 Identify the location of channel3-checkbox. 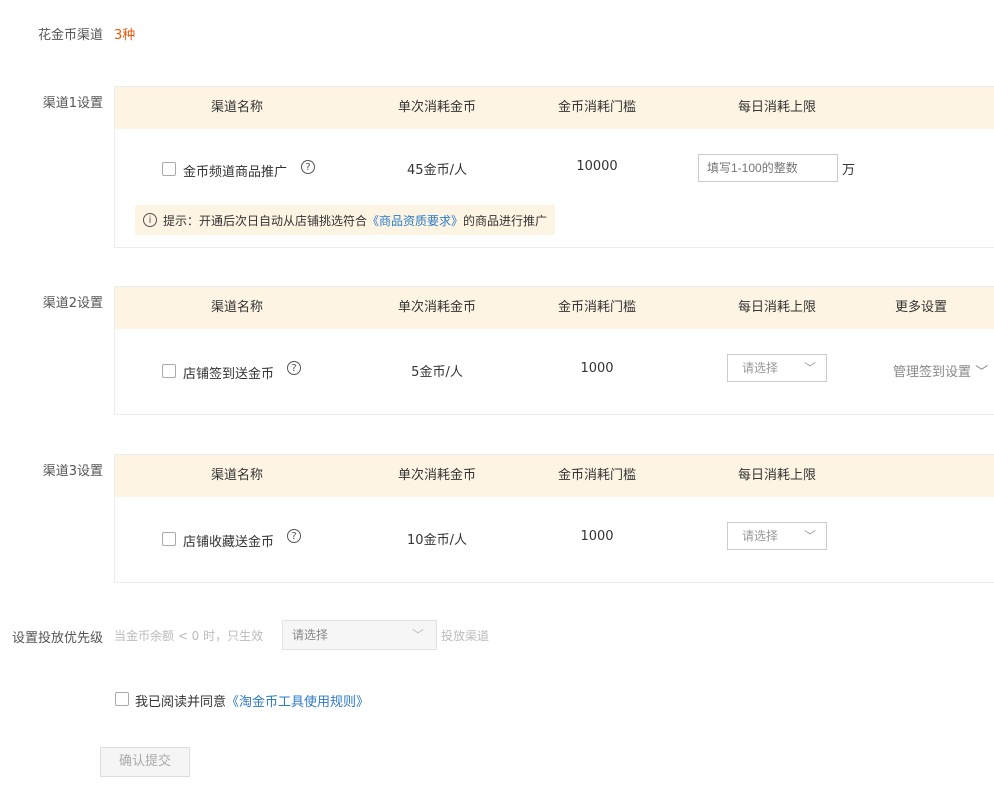
(169, 539).